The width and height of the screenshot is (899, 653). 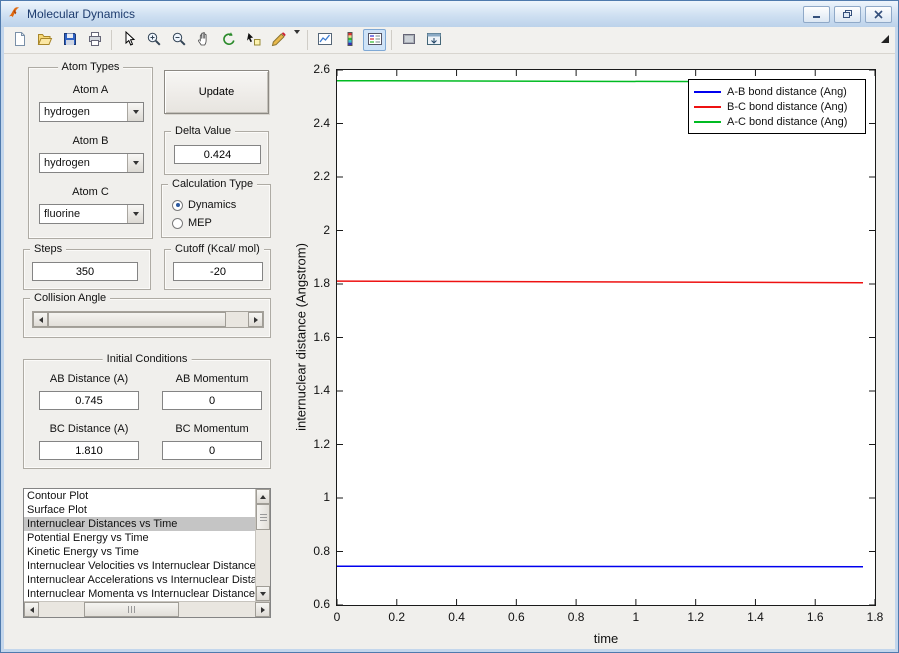 I want to click on brush-icon, so click(x=279, y=40).